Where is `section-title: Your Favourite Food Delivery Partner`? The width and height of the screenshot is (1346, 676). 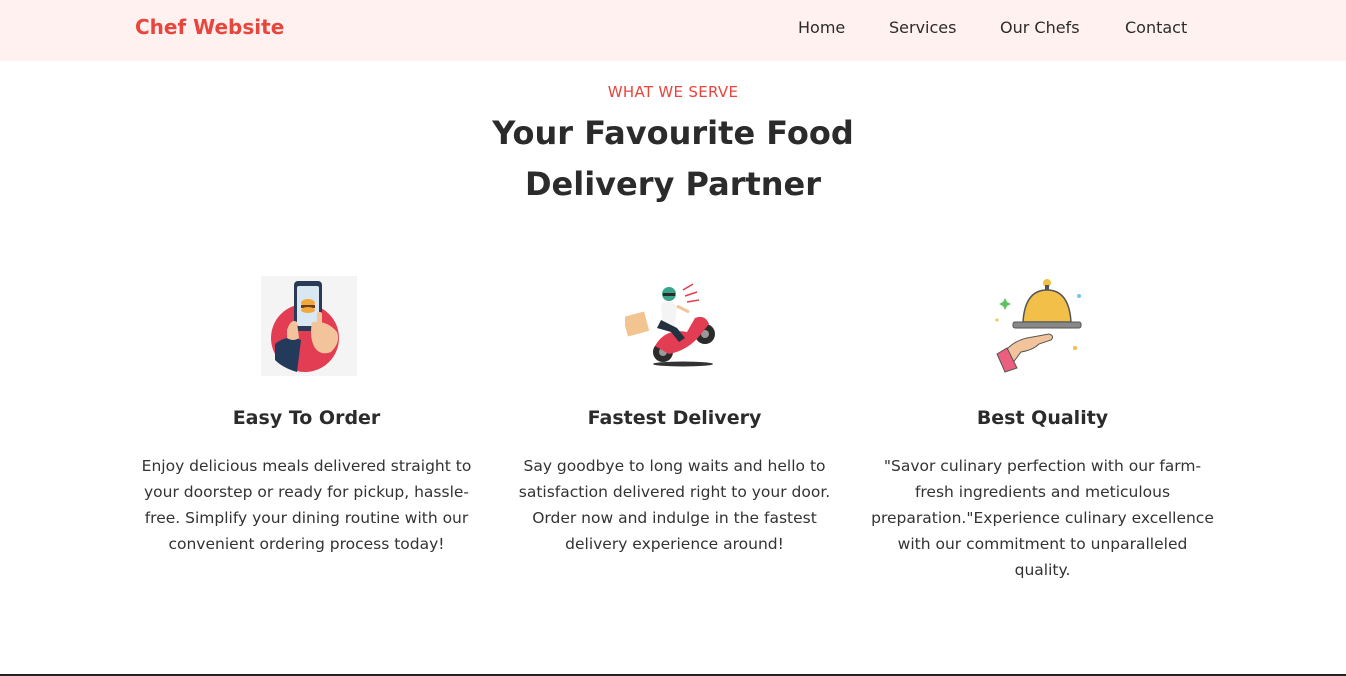 section-title: Your Favourite Food Delivery Partner is located at coordinates (673, 159).